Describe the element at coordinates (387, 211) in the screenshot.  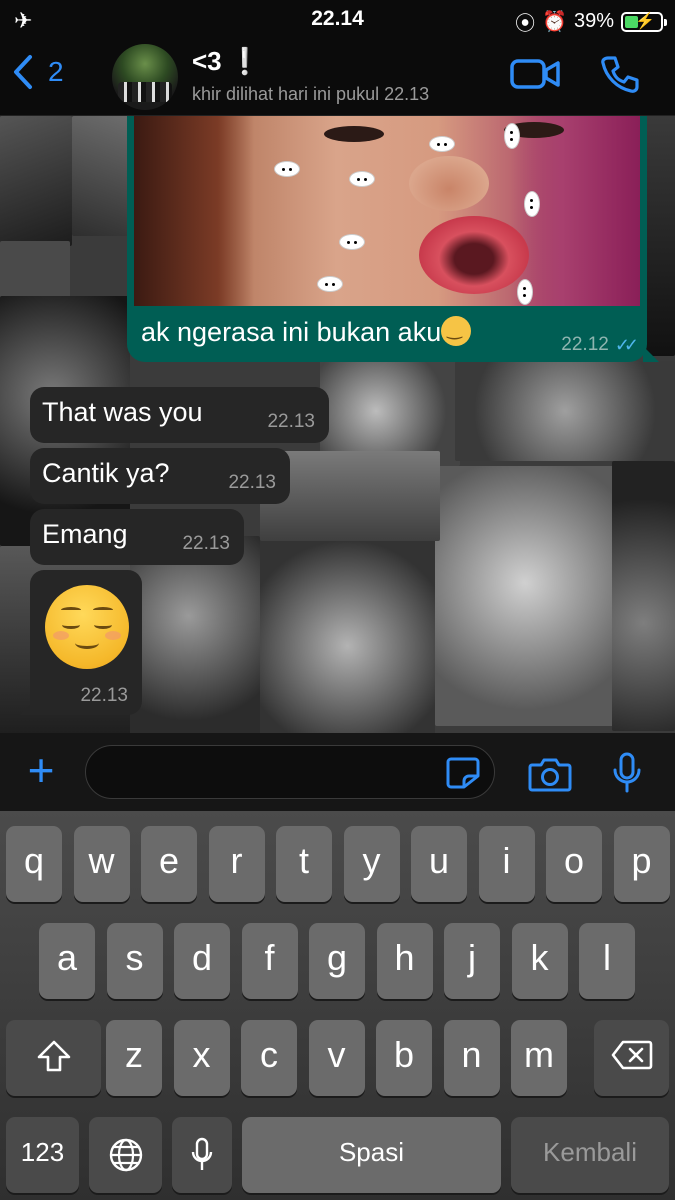
I see `shared-photo` at that location.